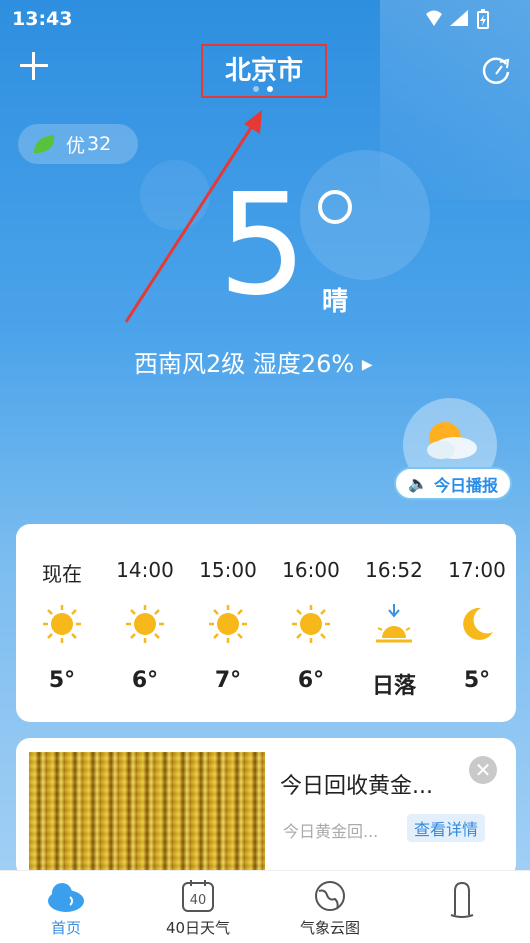 This screenshot has height=943, width=530. Describe the element at coordinates (329, 928) in the screenshot. I see `tab-label: 气象云图` at that location.